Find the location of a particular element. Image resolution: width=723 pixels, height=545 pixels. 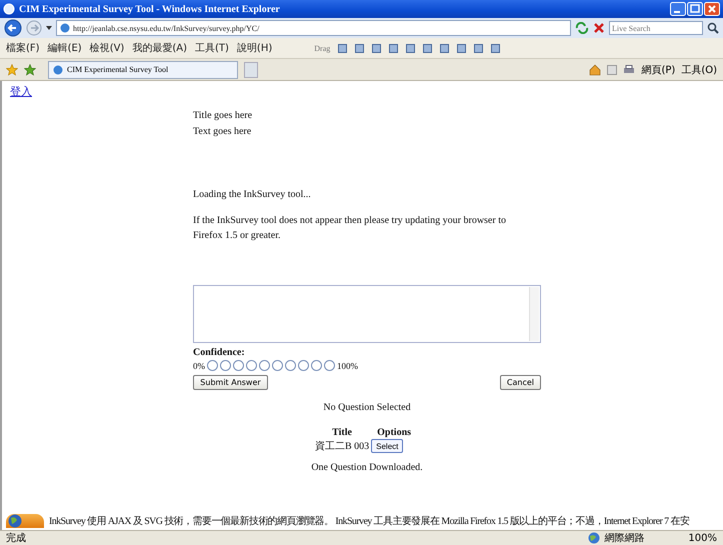

minimize-button is located at coordinates (678, 9).